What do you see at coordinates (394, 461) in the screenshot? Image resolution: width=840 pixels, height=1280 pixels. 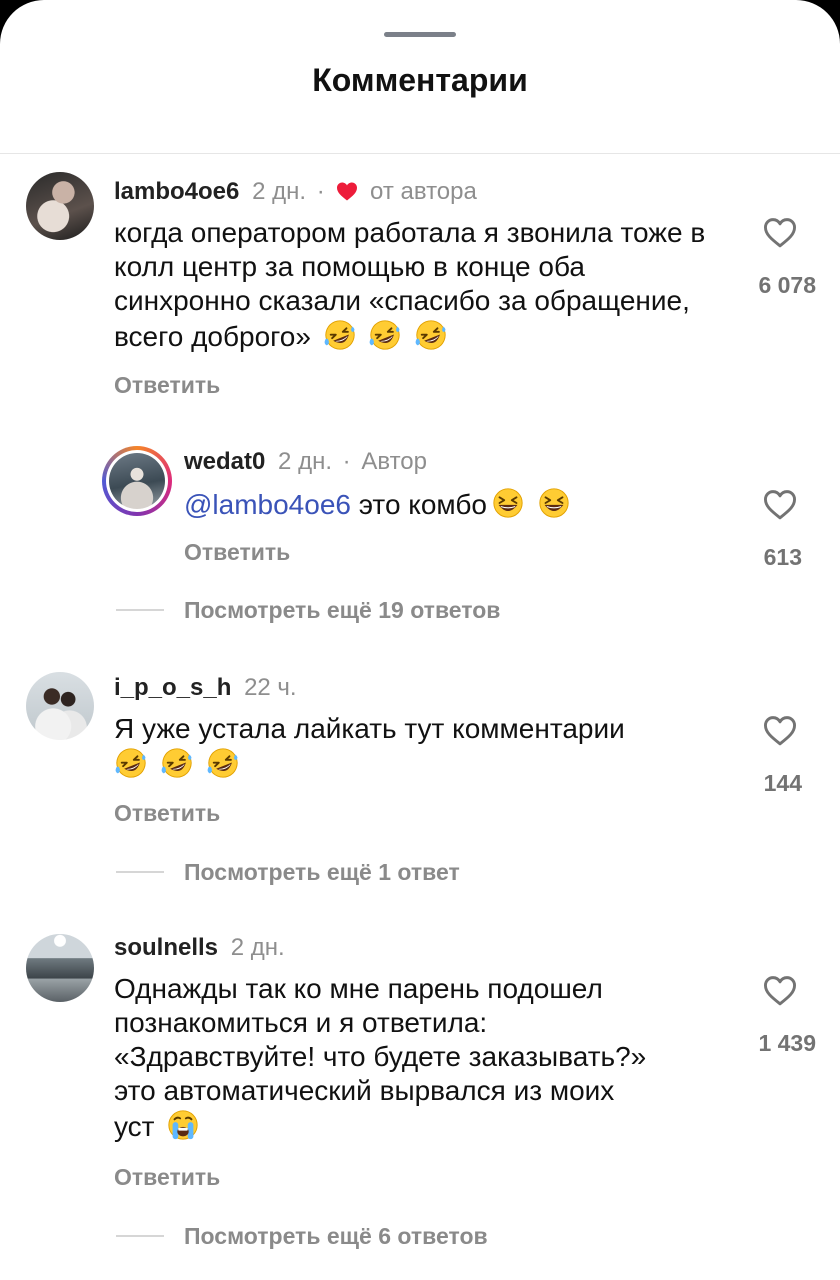 I see `author-badge: Автор` at bounding box center [394, 461].